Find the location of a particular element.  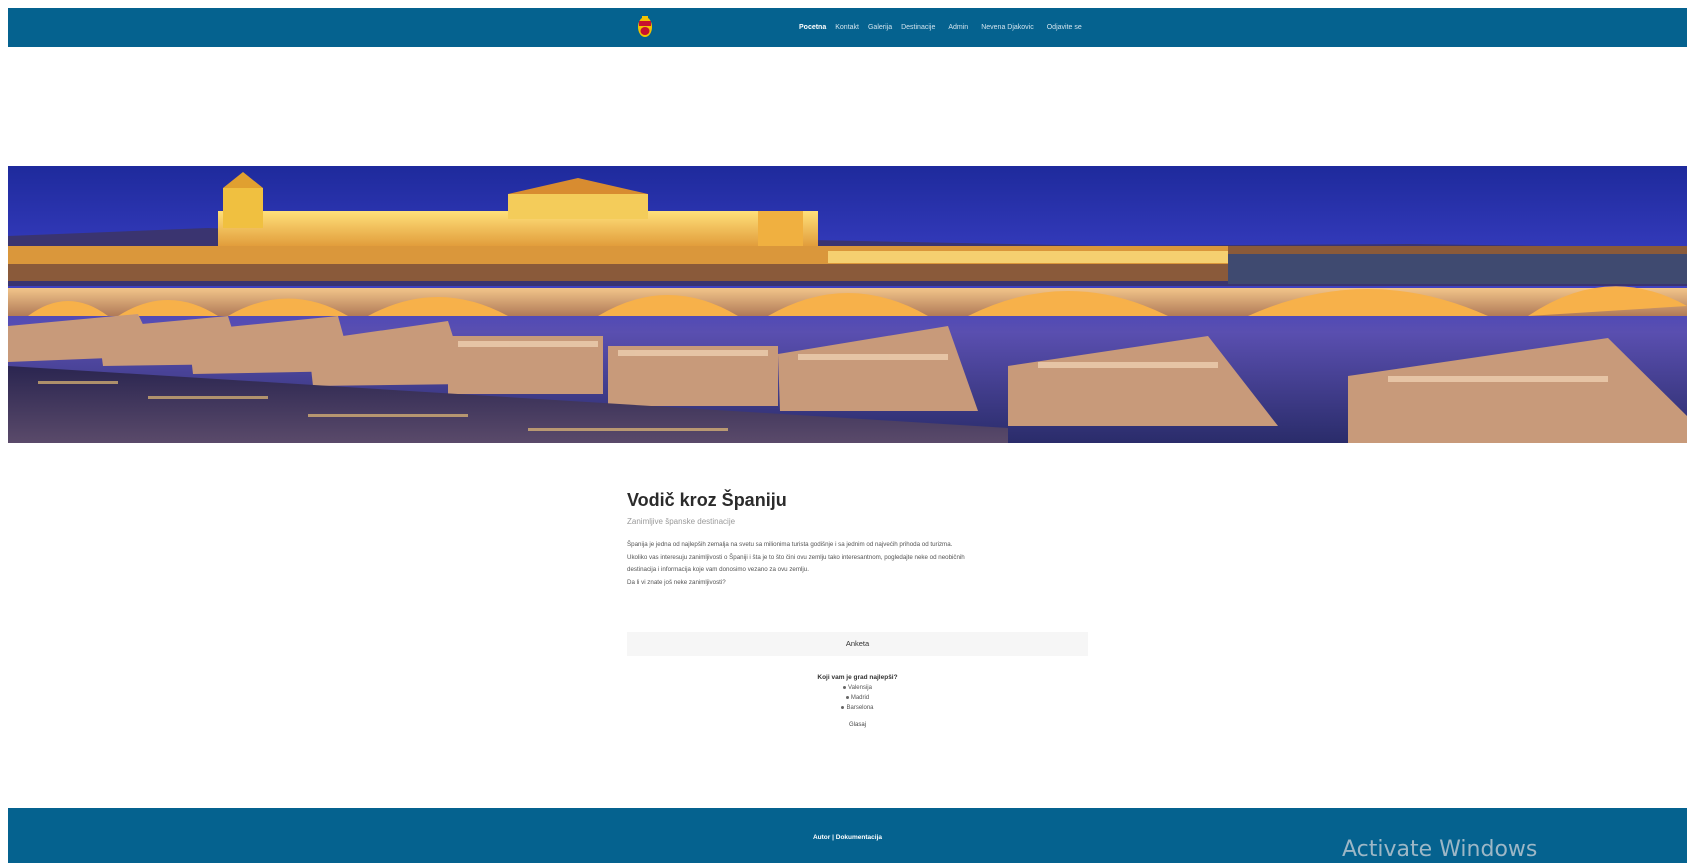

nav-item-user: Nevena Djakovic is located at coordinates (1007, 27).